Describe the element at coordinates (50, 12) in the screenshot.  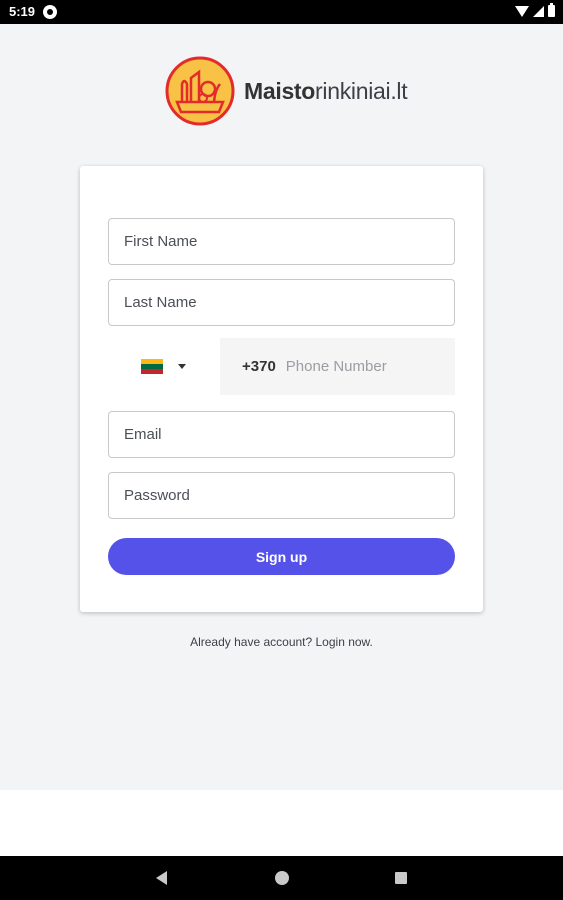
I see `notification-app-icon` at that location.